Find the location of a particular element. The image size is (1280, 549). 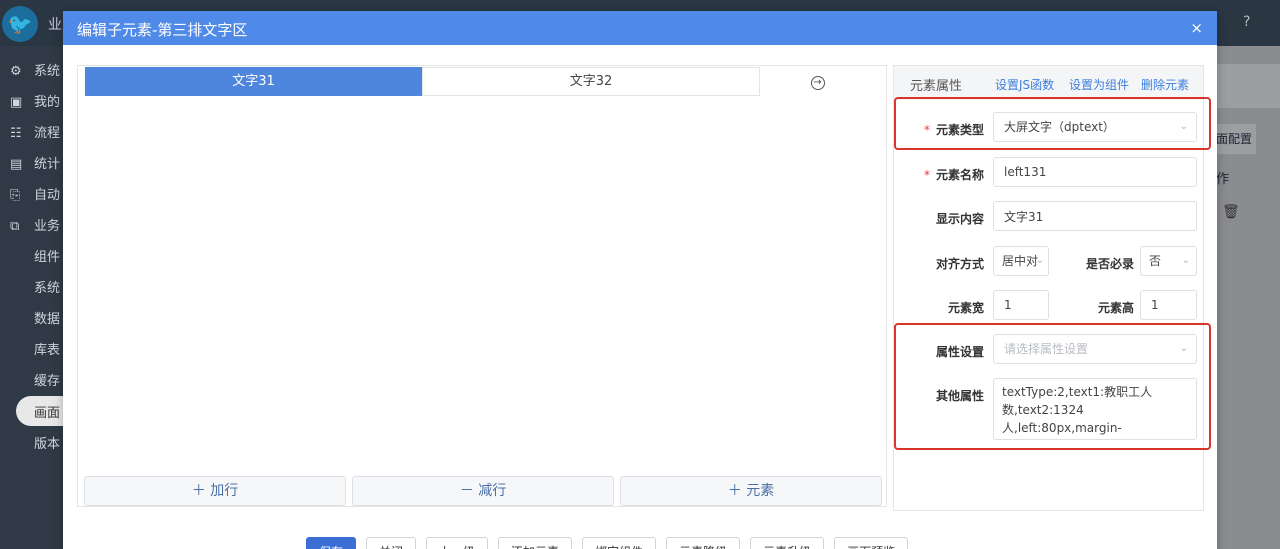

sidebar-item-business: ⧉ 业务 is located at coordinates (35, 224).